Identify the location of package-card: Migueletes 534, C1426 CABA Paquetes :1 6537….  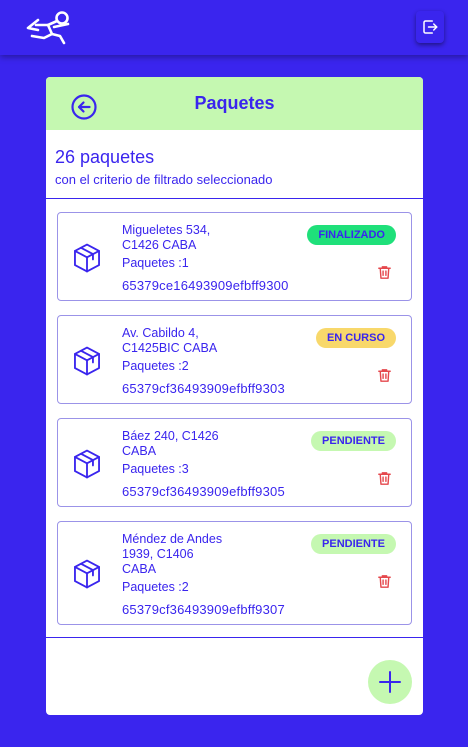
(234, 256).